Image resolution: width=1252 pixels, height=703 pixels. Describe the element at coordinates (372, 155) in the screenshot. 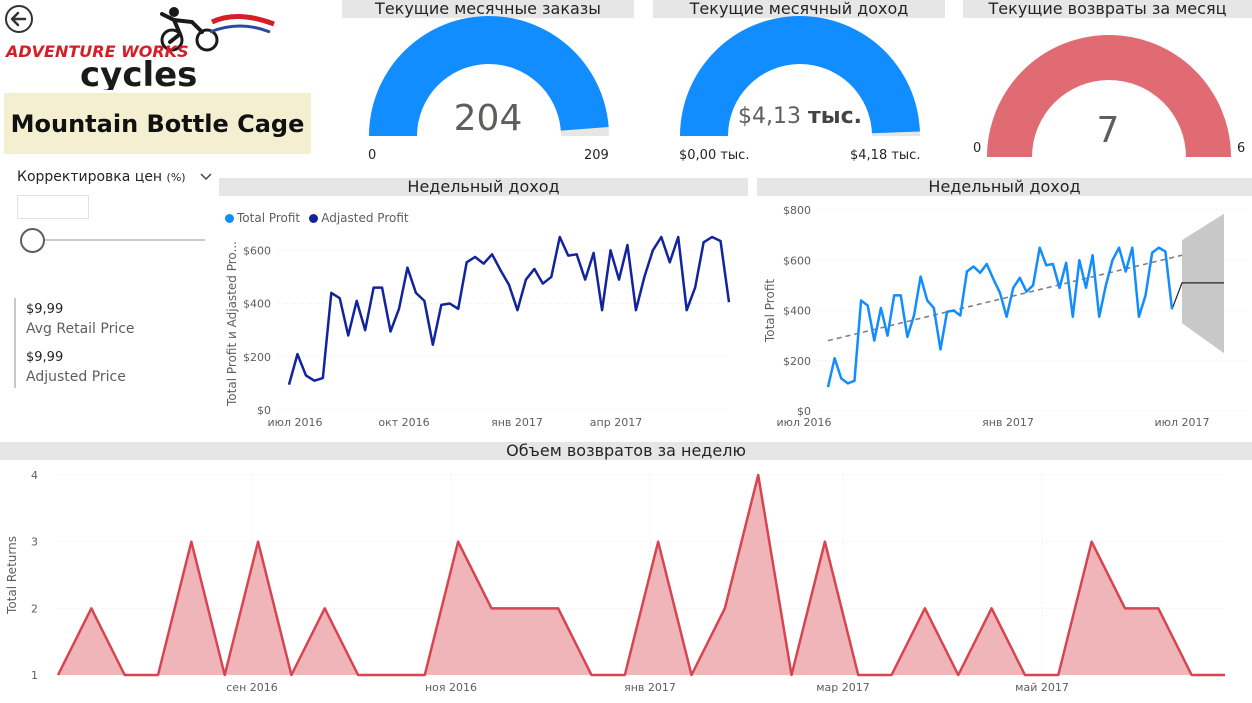

I see `gauge-orders-min: 0` at that location.